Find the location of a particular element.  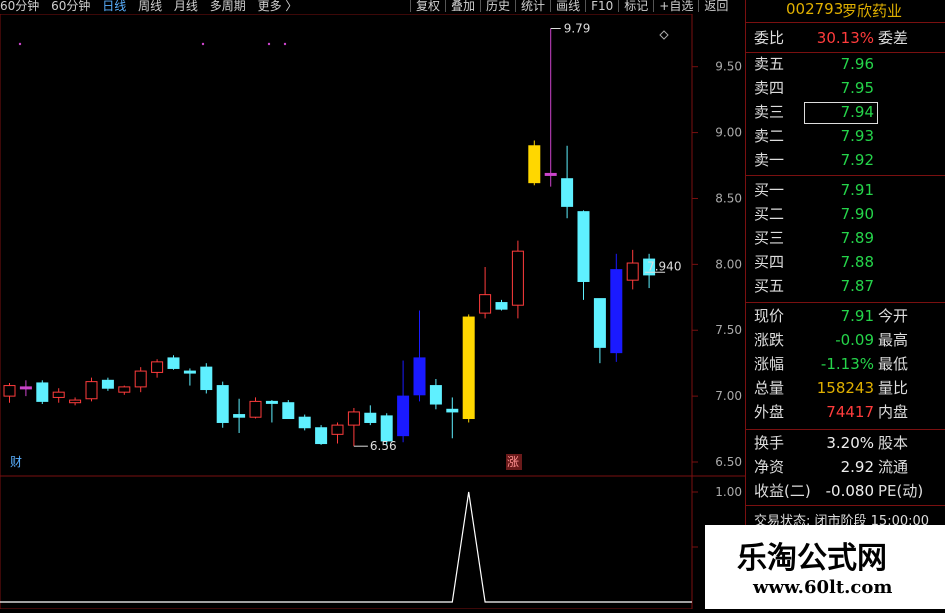

asks-row: 卖五 7.96 is located at coordinates (845, 64).